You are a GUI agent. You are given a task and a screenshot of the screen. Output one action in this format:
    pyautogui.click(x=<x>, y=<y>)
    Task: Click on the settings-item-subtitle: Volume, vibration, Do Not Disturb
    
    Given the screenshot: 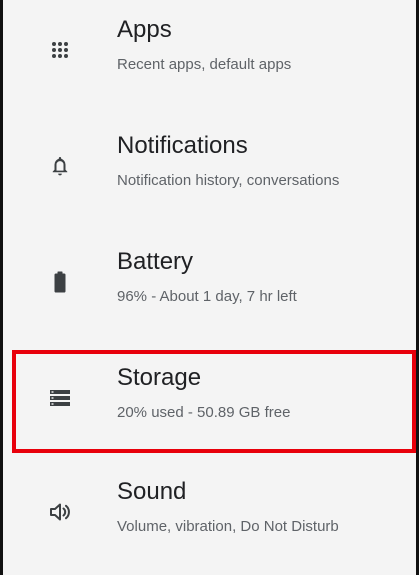 What is the action you would take?
    pyautogui.click(x=228, y=526)
    